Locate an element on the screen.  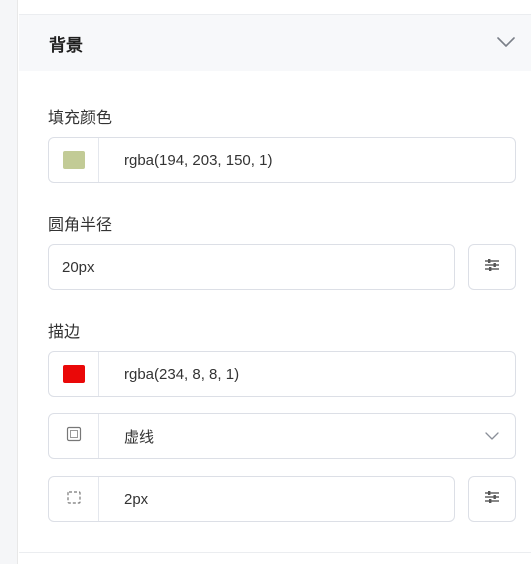
stroke-style-value: 虚线 is located at coordinates (139, 437).